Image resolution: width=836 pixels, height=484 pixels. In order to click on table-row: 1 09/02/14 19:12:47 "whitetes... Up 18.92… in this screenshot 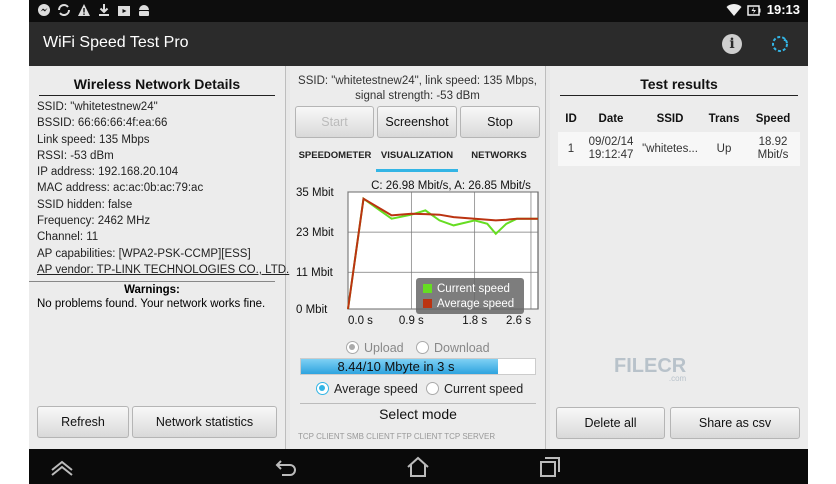, I will do `click(679, 149)`.